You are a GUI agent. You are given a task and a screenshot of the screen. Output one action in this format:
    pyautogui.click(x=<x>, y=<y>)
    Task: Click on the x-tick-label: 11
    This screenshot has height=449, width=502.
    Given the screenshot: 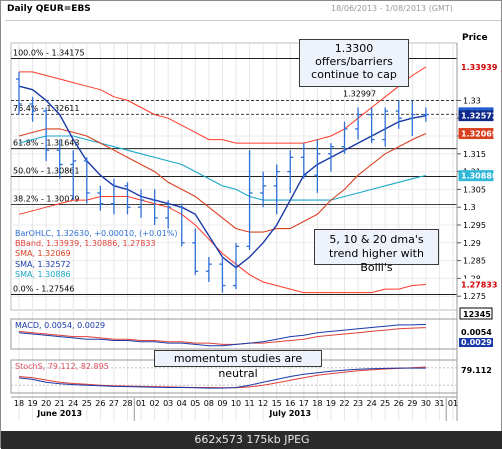 What is the action you would take?
    pyautogui.click(x=249, y=403)
    